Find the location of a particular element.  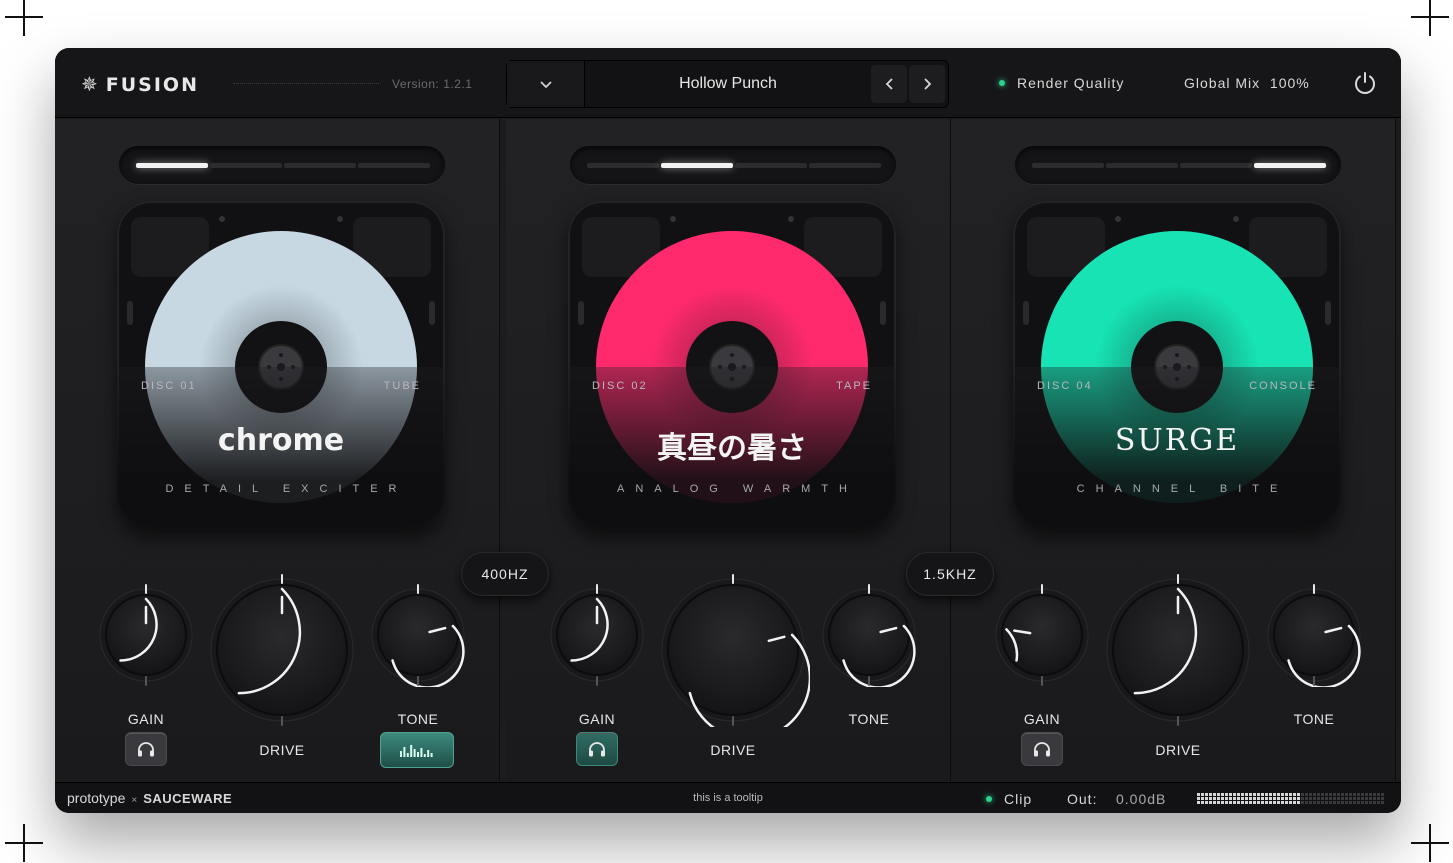

tone-1-knob-graphic is located at coordinates (869, 636).